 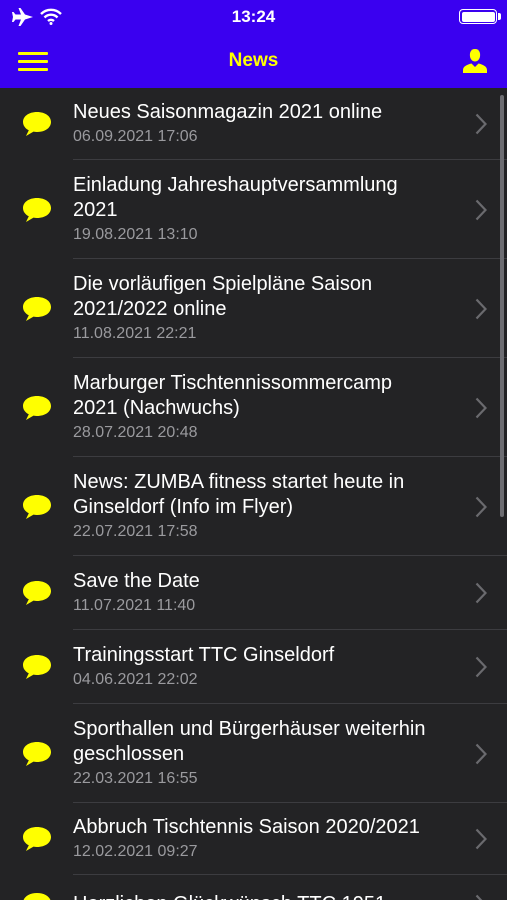 I want to click on news-title: Neues Saisonmagazin 2021 online, so click(x=228, y=112).